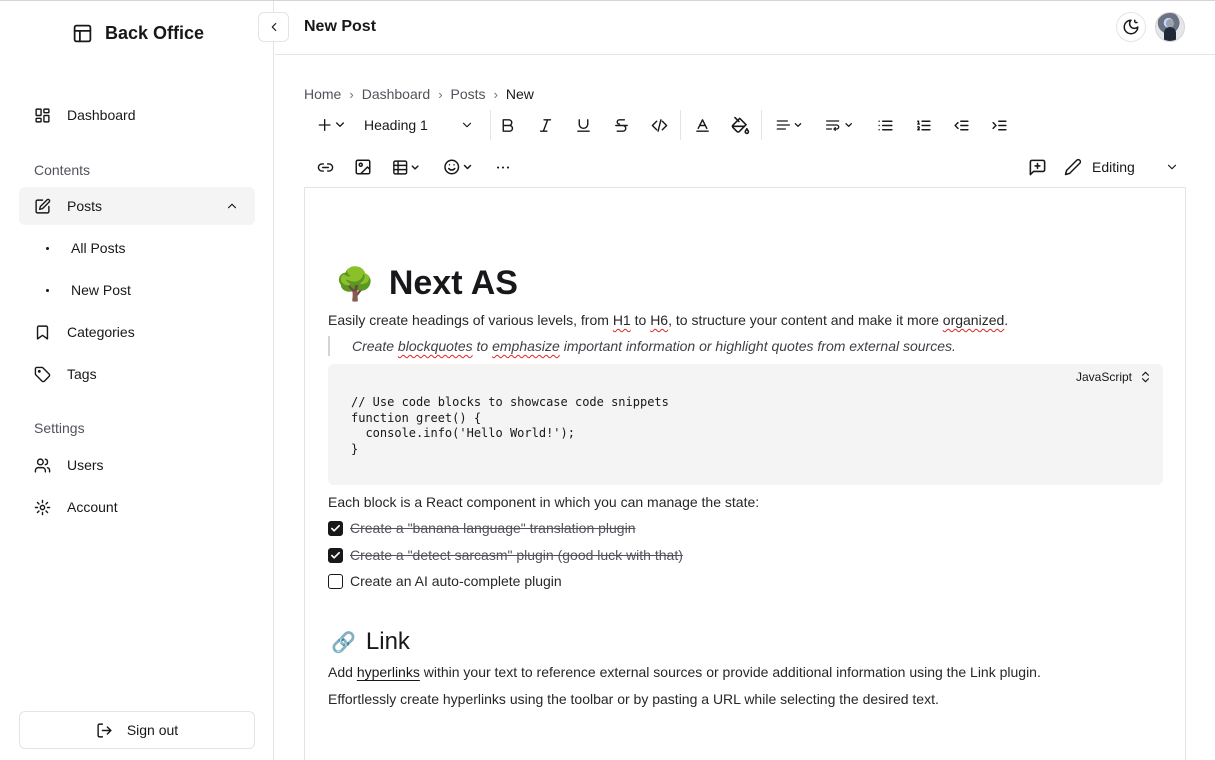 The height and width of the screenshot is (760, 1215). Describe the element at coordinates (47, 248) in the screenshot. I see `bullet-dot` at that location.